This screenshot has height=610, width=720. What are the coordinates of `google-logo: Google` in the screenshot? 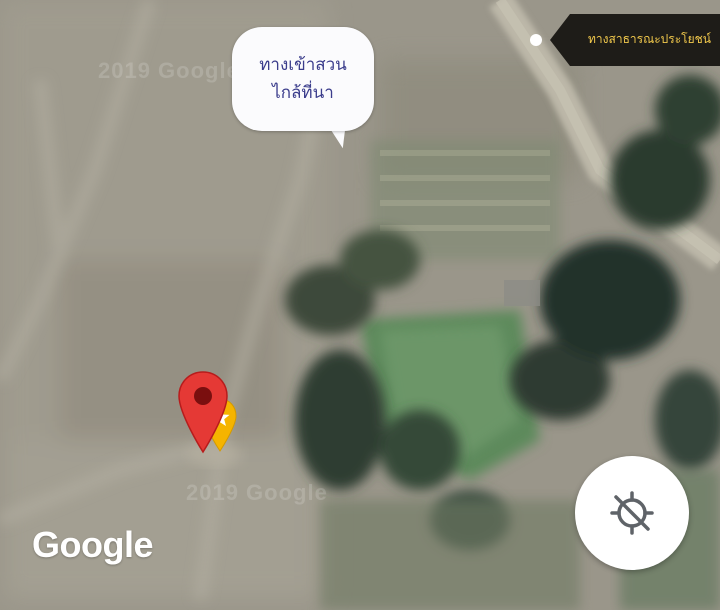 It's located at (93, 544).